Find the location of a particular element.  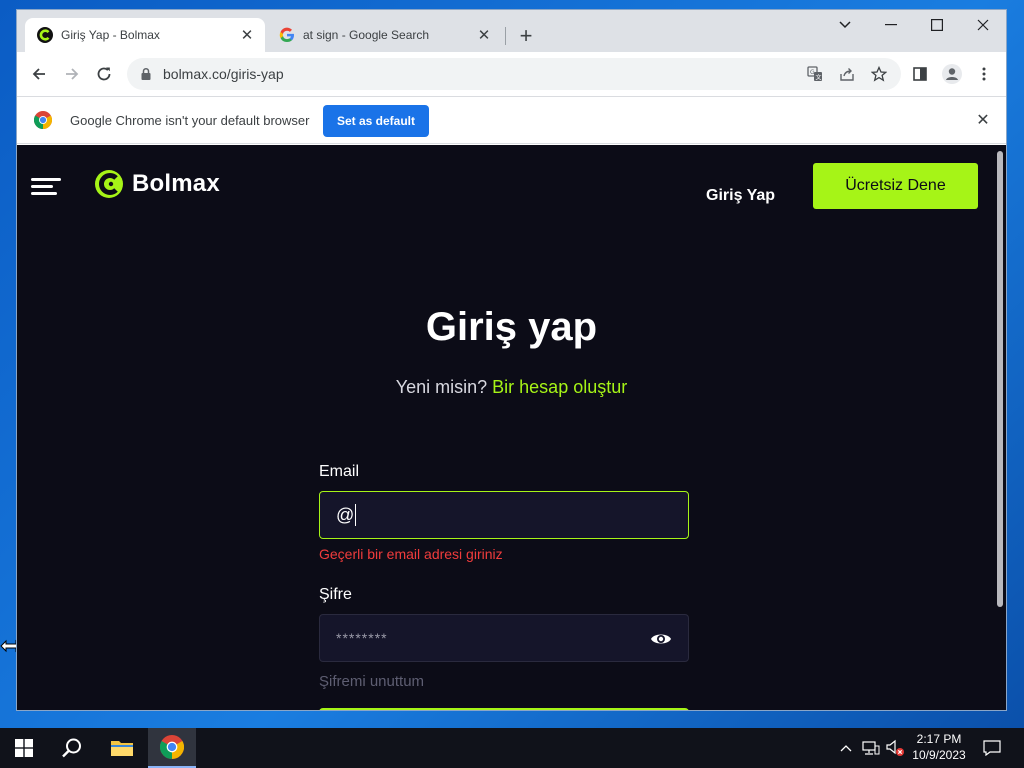

tab-search-icon is located at coordinates (845, 25).